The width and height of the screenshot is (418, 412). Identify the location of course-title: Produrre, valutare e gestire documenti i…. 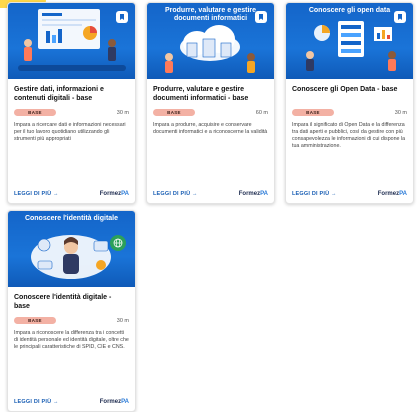
(201, 94).